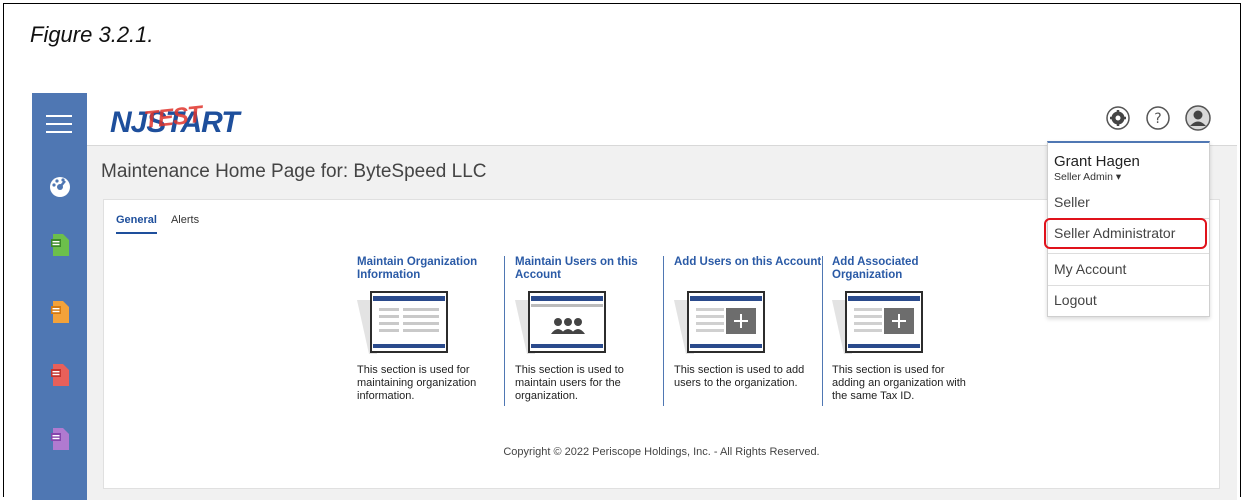 This screenshot has height=500, width=1244. What do you see at coordinates (431, 270) in the screenshot?
I see `tile-title: Maintain Organization Information` at bounding box center [431, 270].